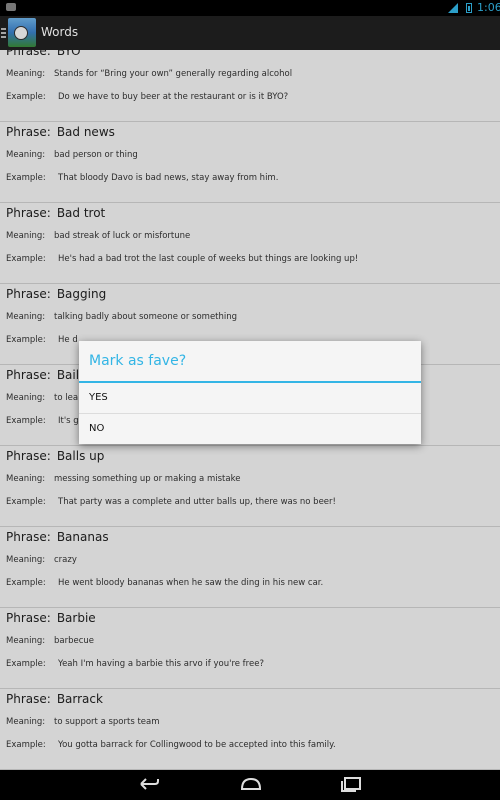 This screenshot has width=500, height=800. Describe the element at coordinates (98, 397) in the screenshot. I see `yes-label: YES` at that location.